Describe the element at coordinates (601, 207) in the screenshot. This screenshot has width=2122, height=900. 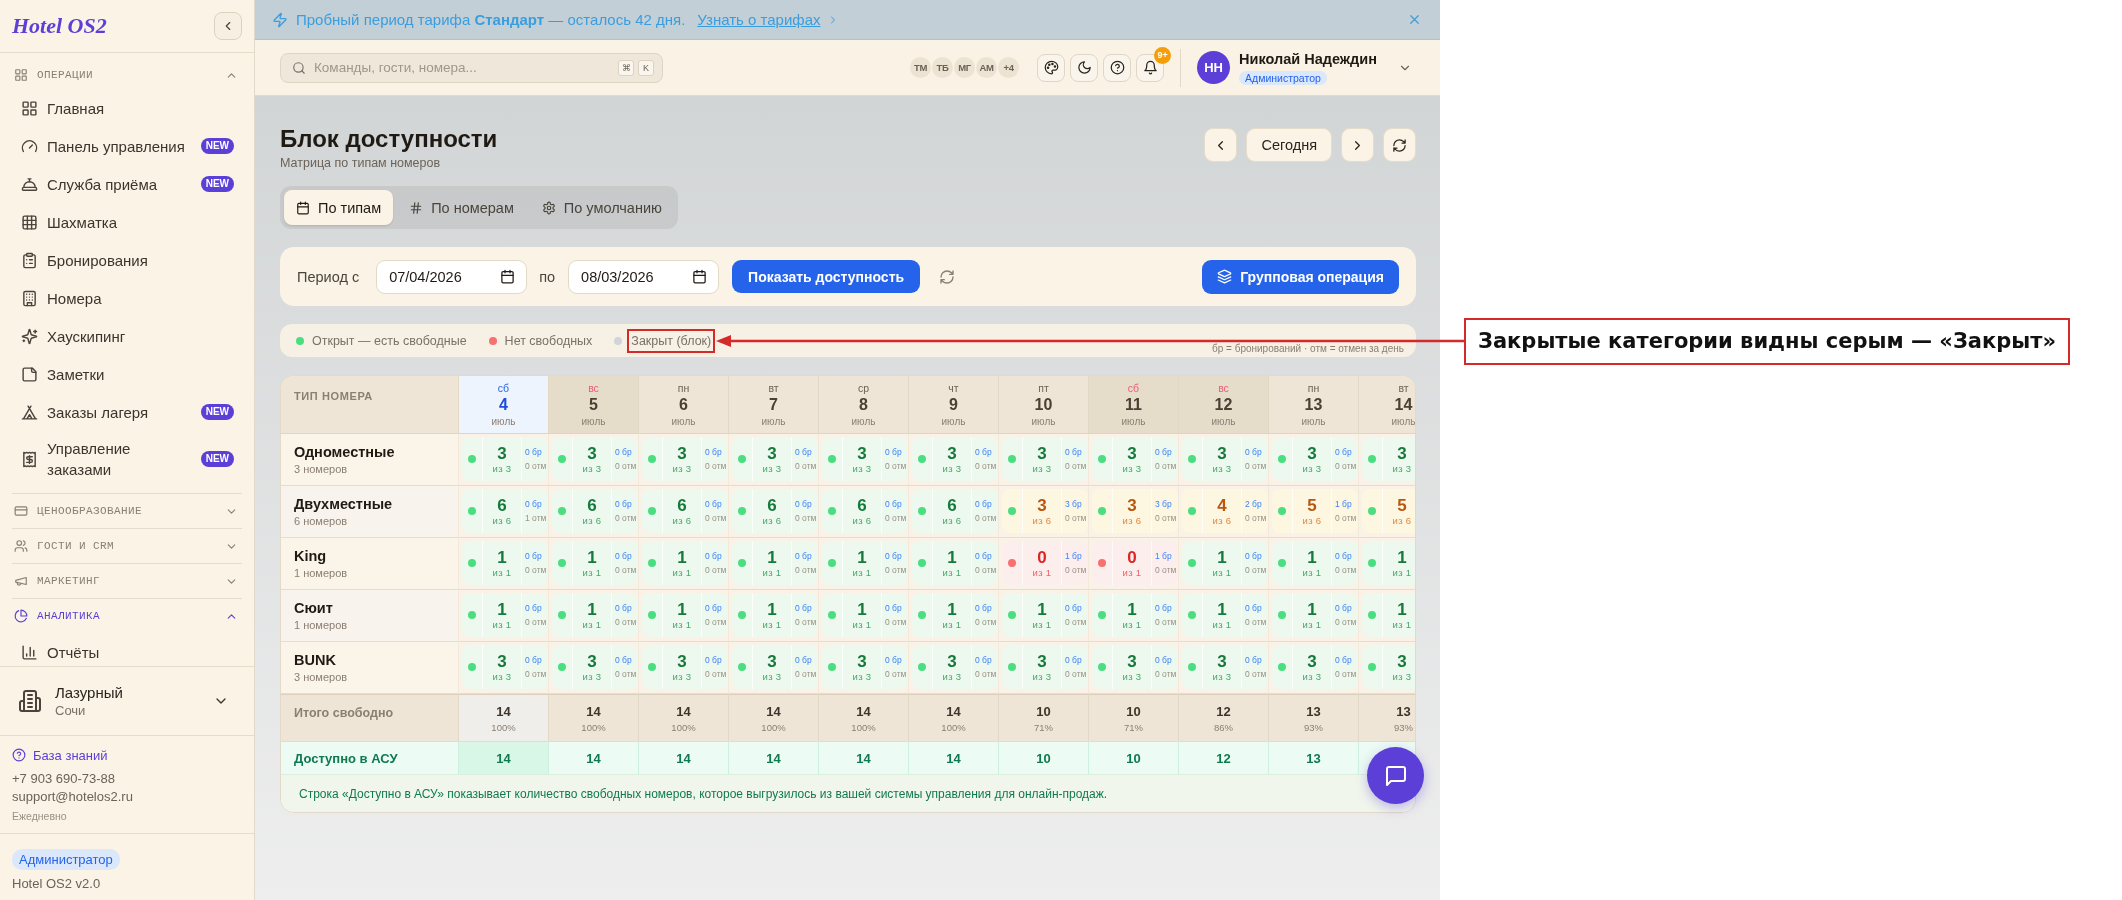
I see `view-tab: По умолчанию` at that location.